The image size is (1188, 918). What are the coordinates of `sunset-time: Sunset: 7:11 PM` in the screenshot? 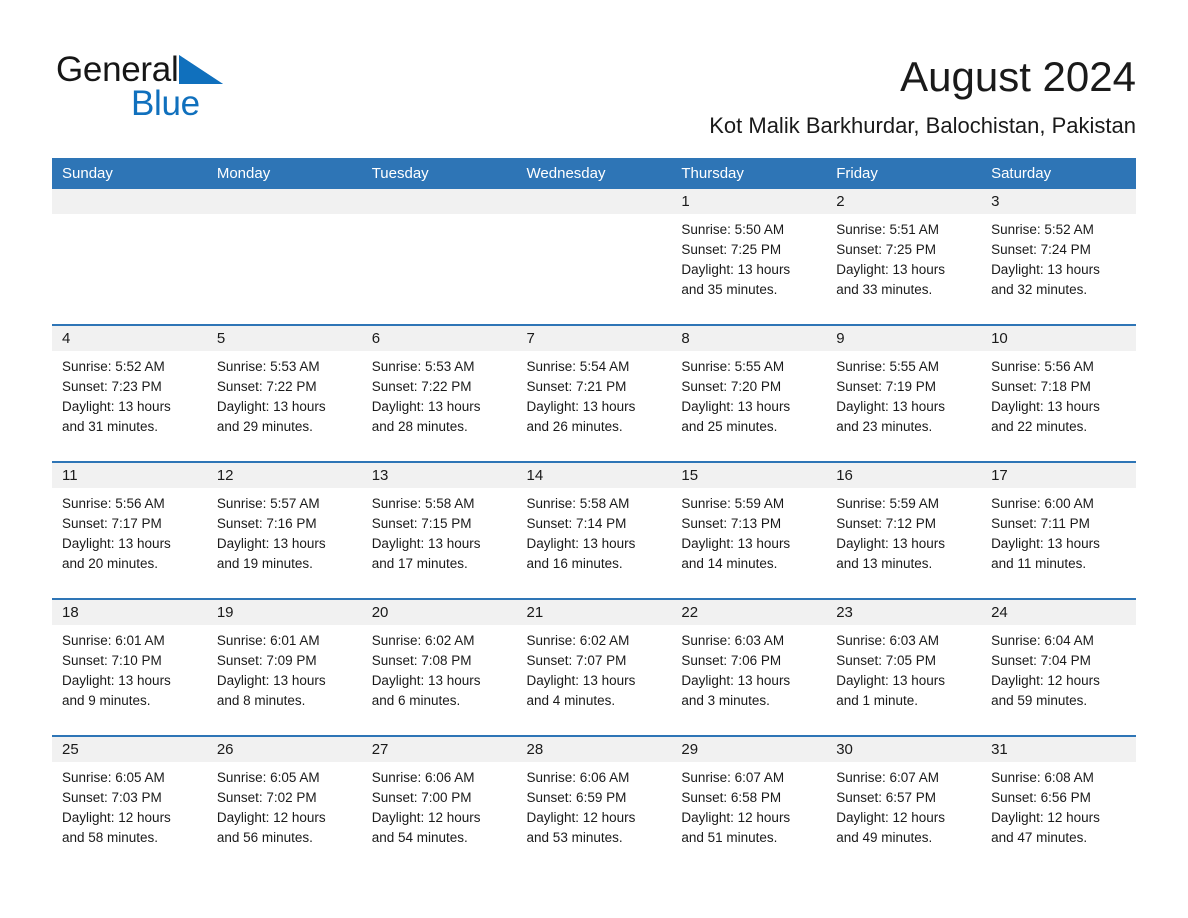 It's located at (1040, 523).